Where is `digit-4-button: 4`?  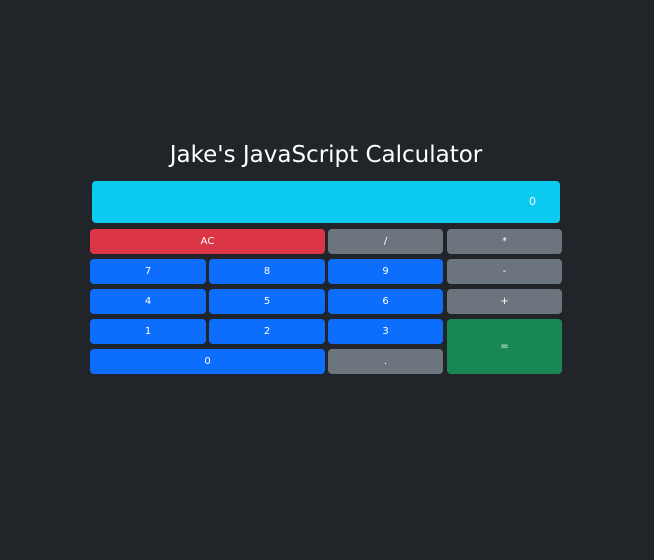 digit-4-button: 4 is located at coordinates (148, 301).